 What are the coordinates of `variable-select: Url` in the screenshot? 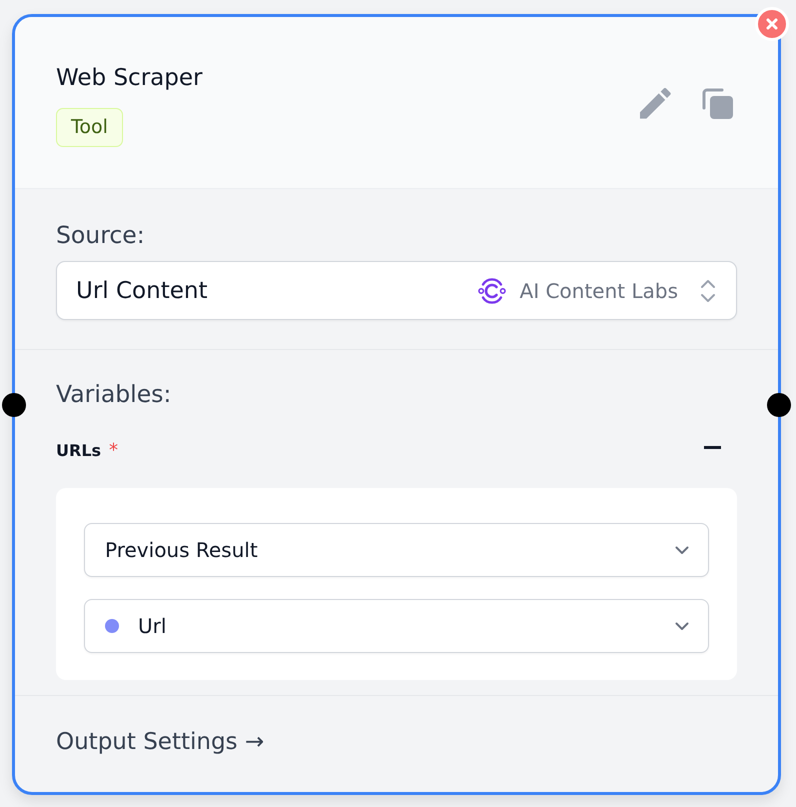 It's located at (396, 626).